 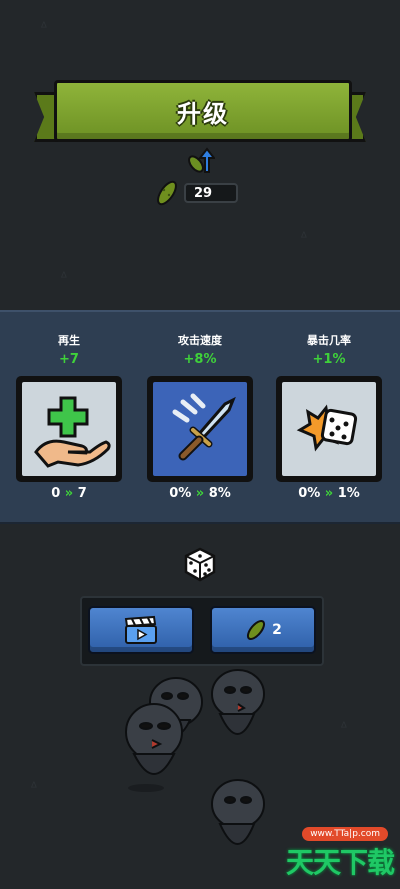 I want to click on pickle-currency: 29, so click(x=196, y=193).